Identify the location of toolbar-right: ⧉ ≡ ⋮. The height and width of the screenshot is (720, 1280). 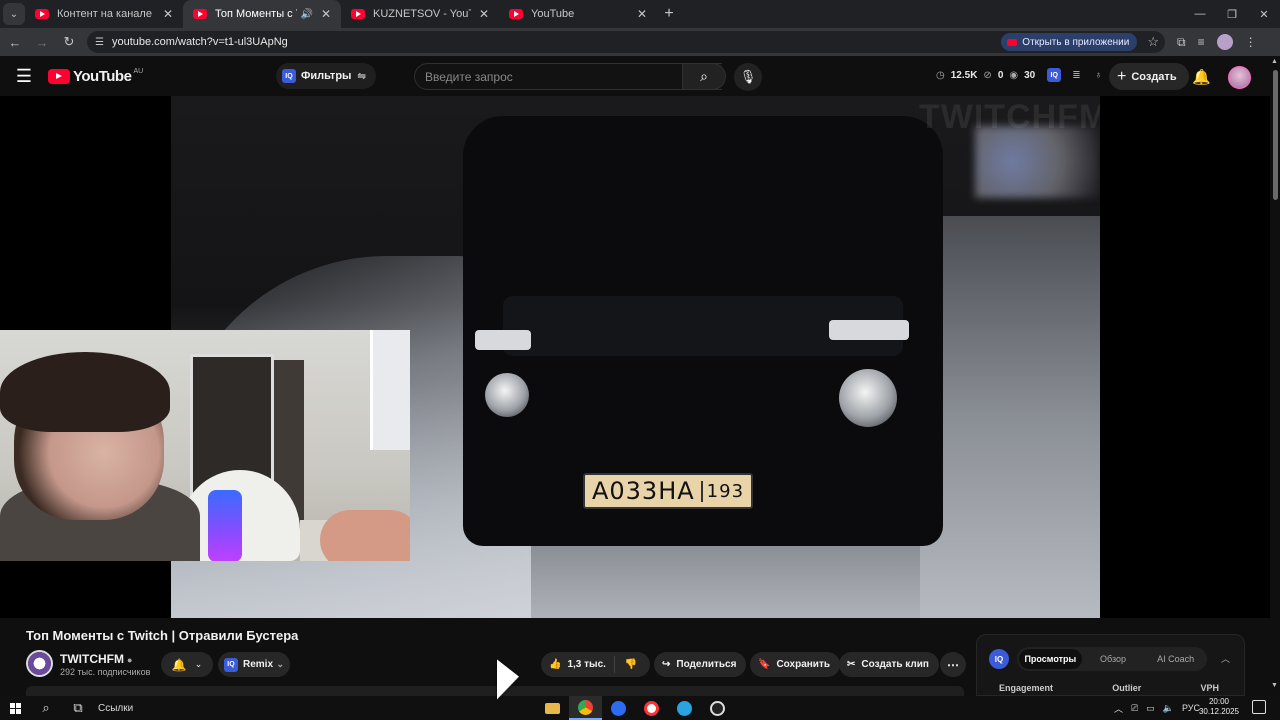
(1217, 42).